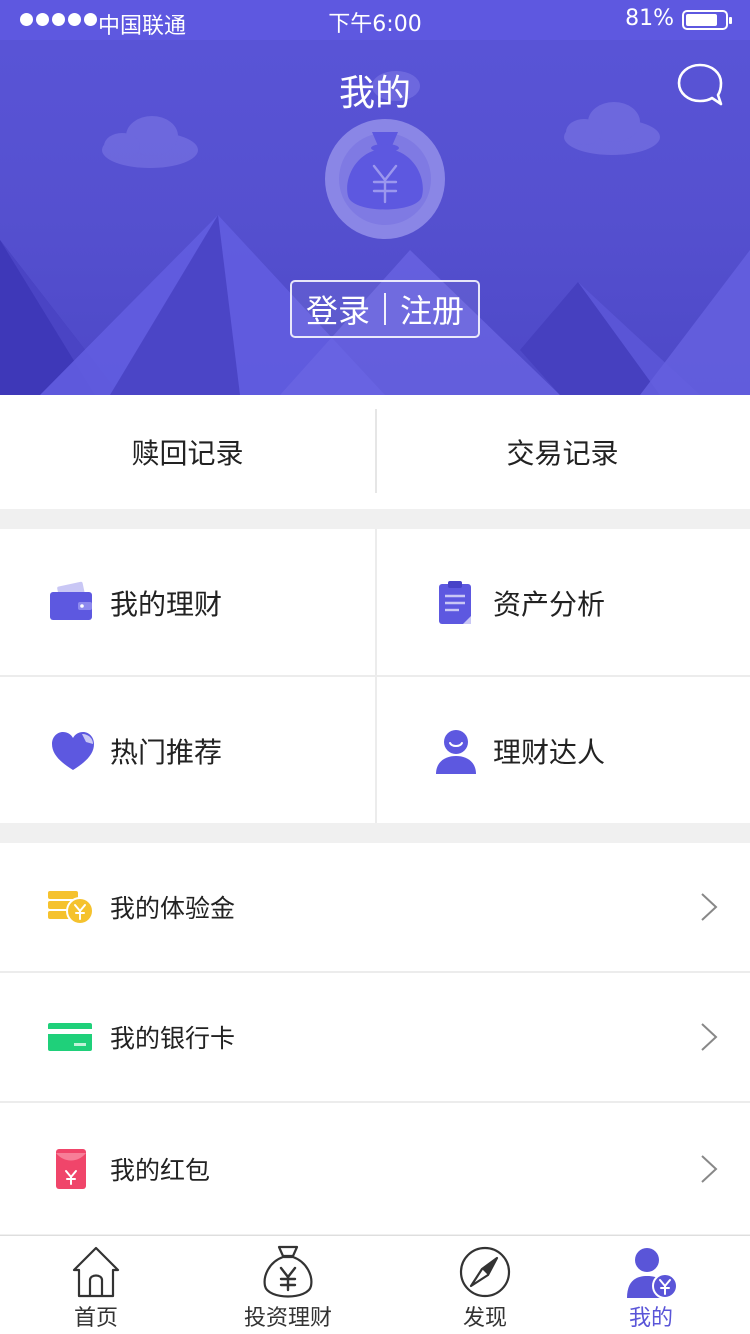 Image resolution: width=750 pixels, height=1334 pixels. Describe the element at coordinates (73, 750) in the screenshot. I see `heart-icon` at that location.